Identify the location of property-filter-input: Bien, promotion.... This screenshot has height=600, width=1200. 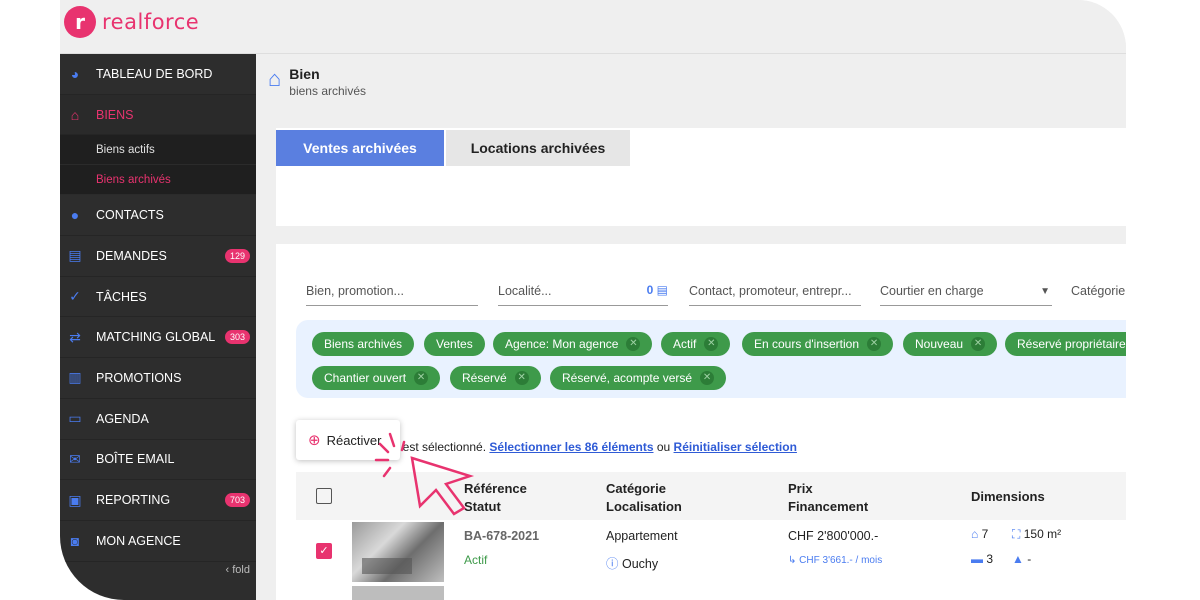
(392, 295).